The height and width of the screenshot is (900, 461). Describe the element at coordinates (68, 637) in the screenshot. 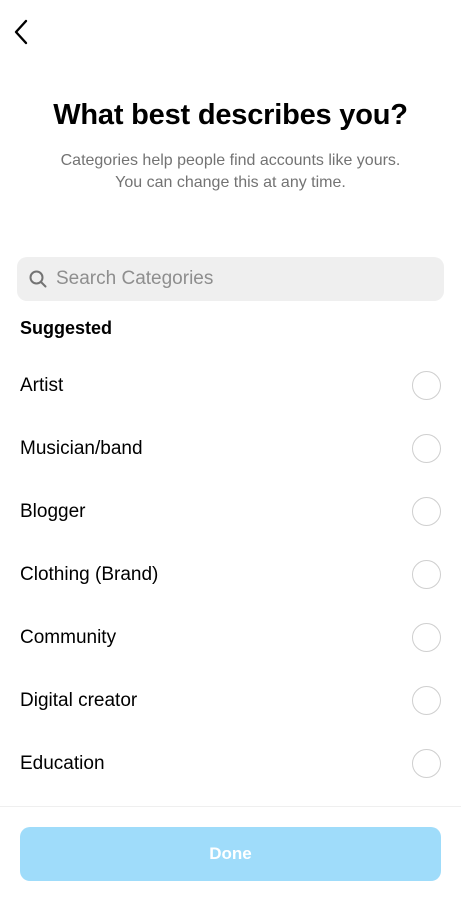

I see `category-label: Community` at that location.